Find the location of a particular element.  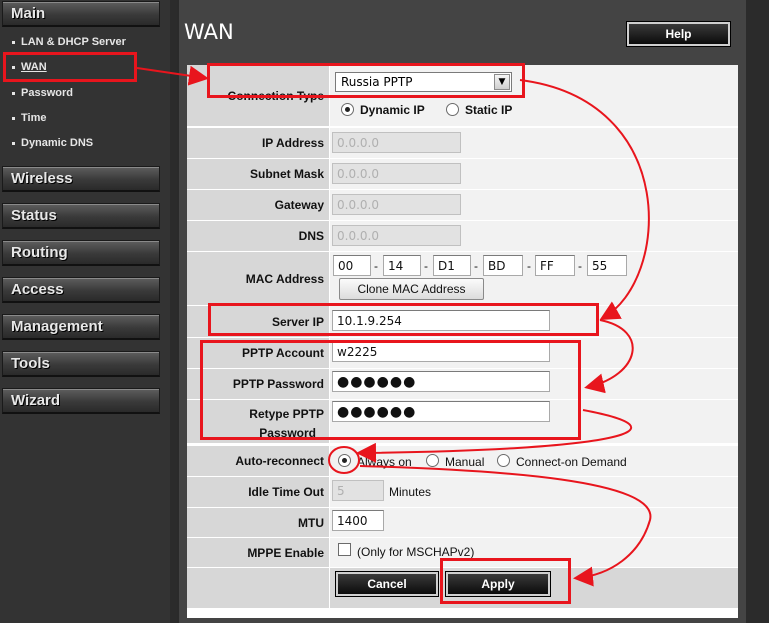

mtu-label: MTU is located at coordinates (258, 522).